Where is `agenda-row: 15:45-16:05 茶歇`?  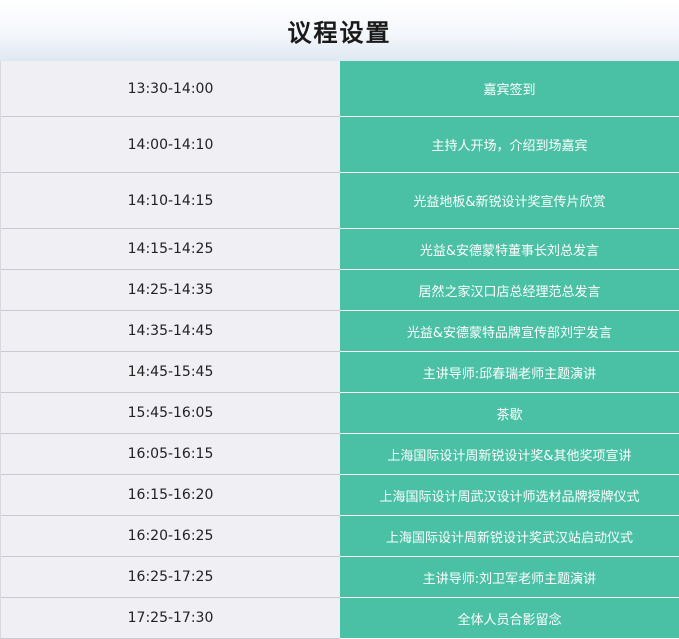
agenda-row: 15:45-16:05 茶歇 is located at coordinates (340, 413).